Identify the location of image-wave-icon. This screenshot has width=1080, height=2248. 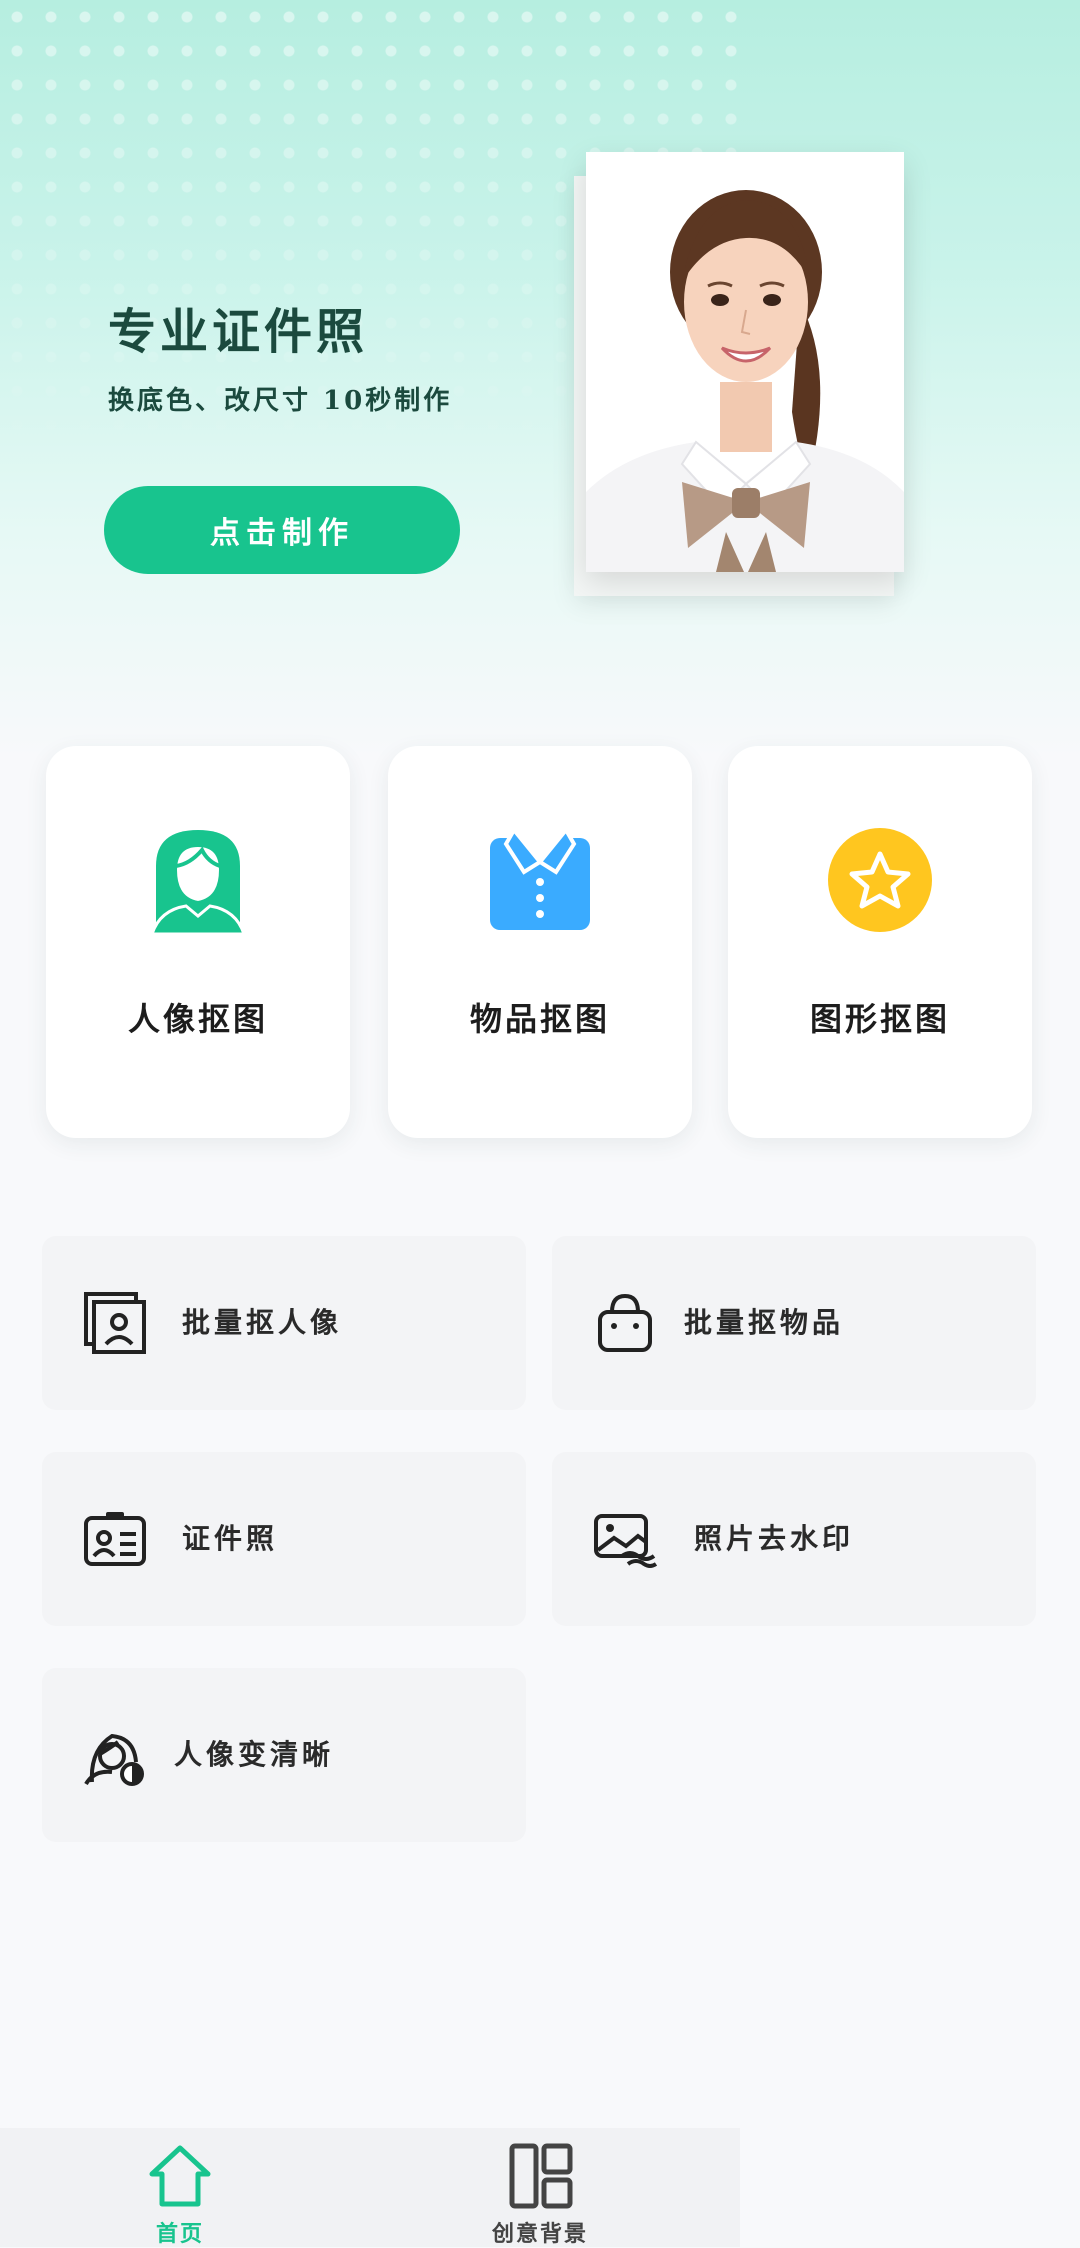
(626, 1541).